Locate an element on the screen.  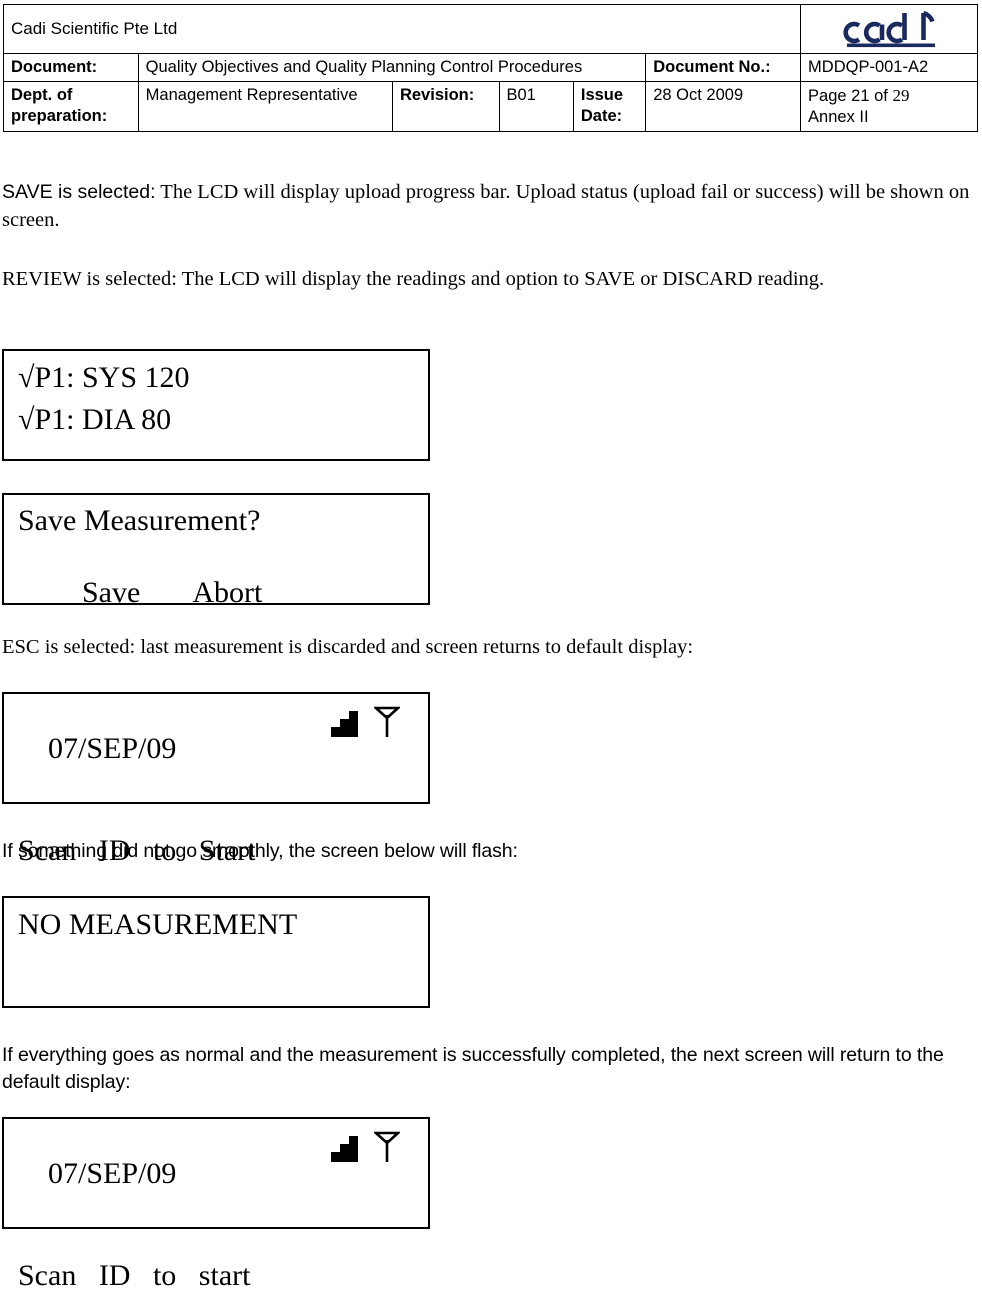
document-no-value: MDDQP-001-A2 is located at coordinates (889, 67).